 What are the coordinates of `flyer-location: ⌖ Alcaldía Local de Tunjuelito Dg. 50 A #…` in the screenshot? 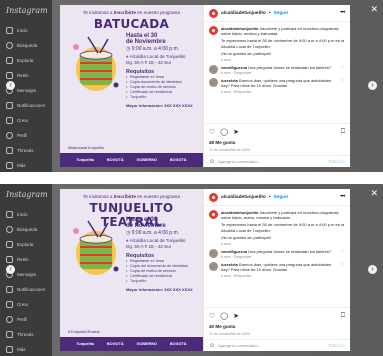 It's located at (156, 243).